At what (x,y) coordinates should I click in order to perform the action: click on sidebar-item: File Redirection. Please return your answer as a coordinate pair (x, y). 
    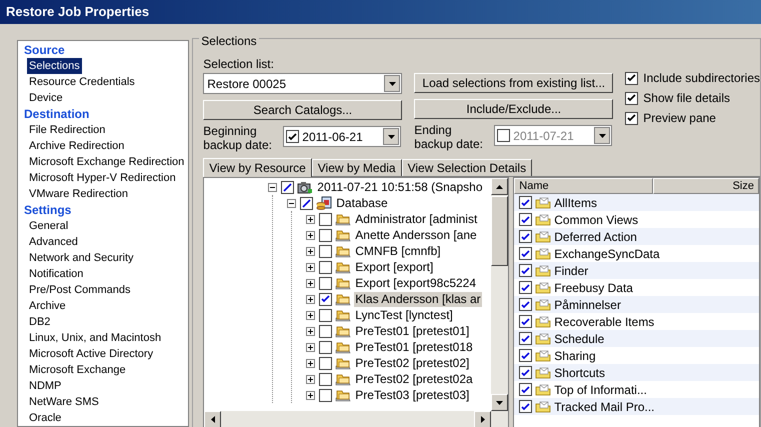
    Looking at the image, I should click on (67, 130).